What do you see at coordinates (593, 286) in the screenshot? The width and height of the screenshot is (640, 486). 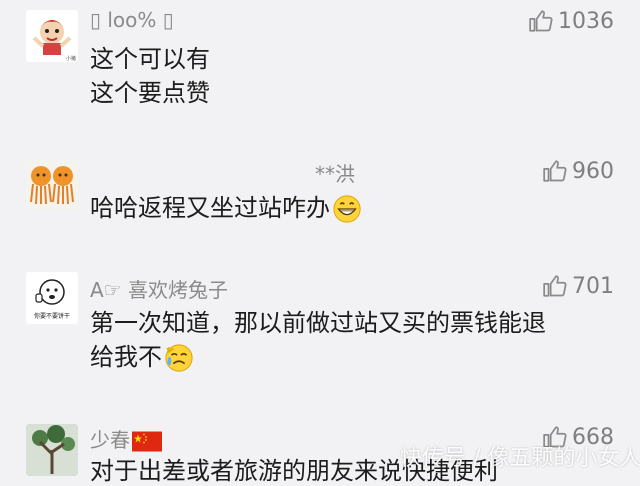 I see `like-count: 701` at bounding box center [593, 286].